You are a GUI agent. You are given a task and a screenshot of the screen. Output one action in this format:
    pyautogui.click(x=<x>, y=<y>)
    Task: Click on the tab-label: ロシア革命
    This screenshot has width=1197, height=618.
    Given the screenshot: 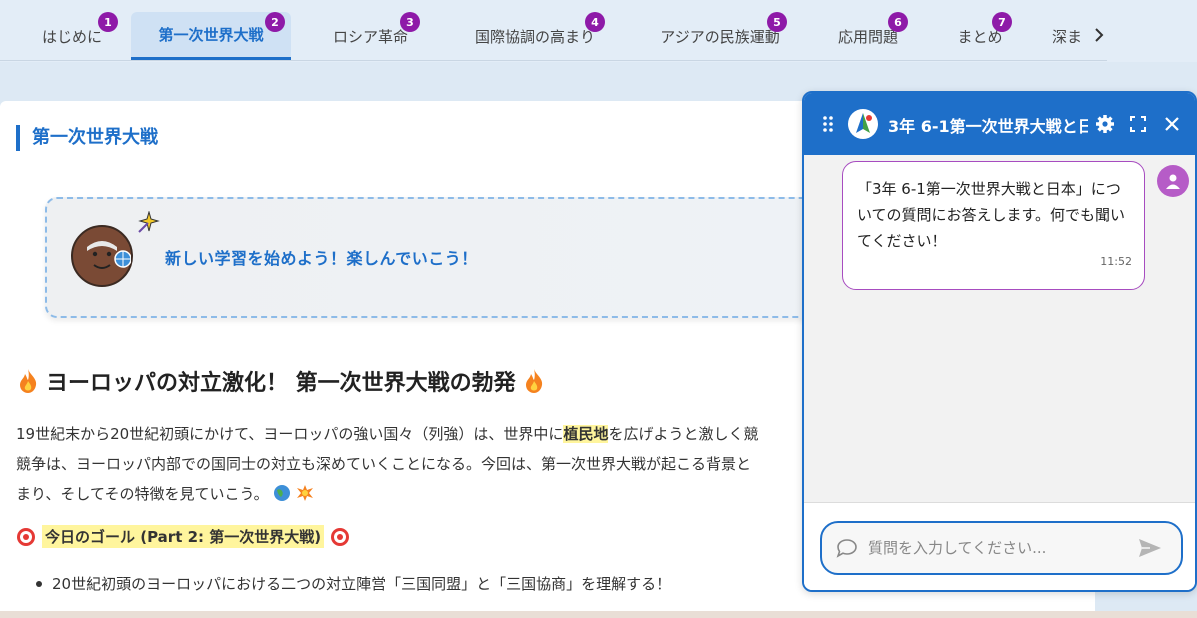 What is the action you would take?
    pyautogui.click(x=370, y=36)
    